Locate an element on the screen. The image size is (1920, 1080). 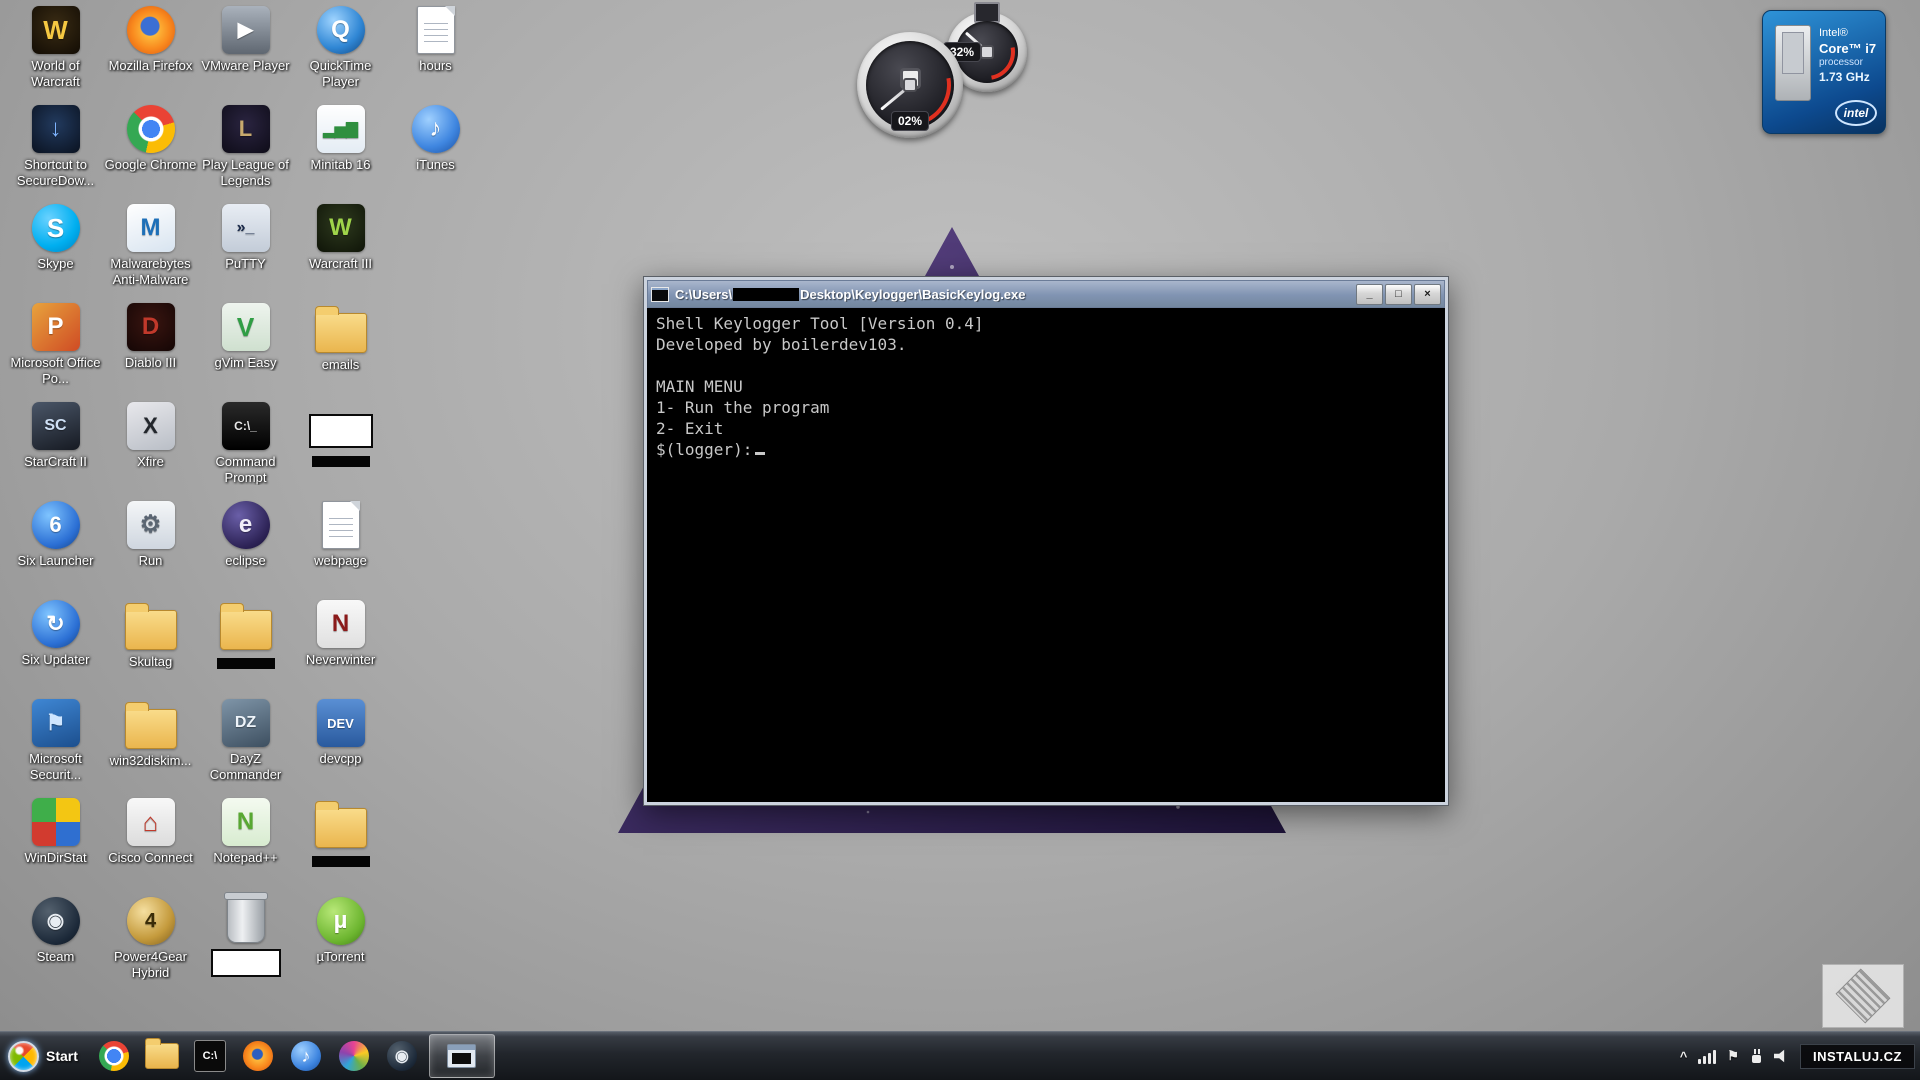
start-button: Start is located at coordinates (45, 1056).